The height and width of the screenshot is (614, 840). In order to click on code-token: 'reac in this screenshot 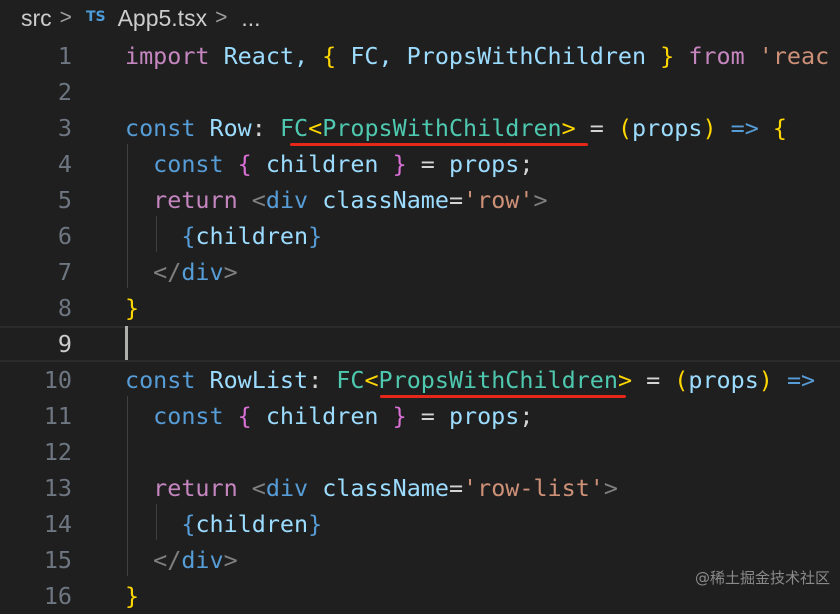, I will do `click(794, 56)`.